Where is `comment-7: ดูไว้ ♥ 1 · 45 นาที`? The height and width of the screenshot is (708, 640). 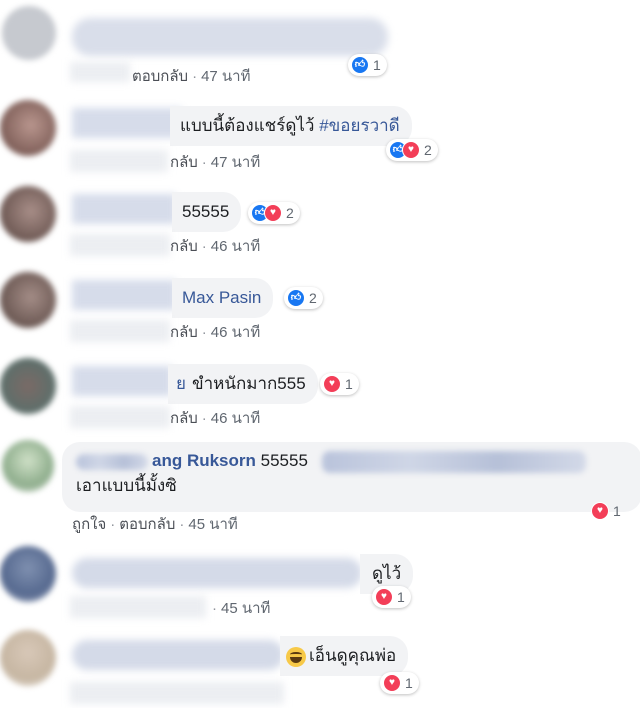
comment-7: ดูไว้ ♥ 1 · 45 นาที is located at coordinates (320, 583).